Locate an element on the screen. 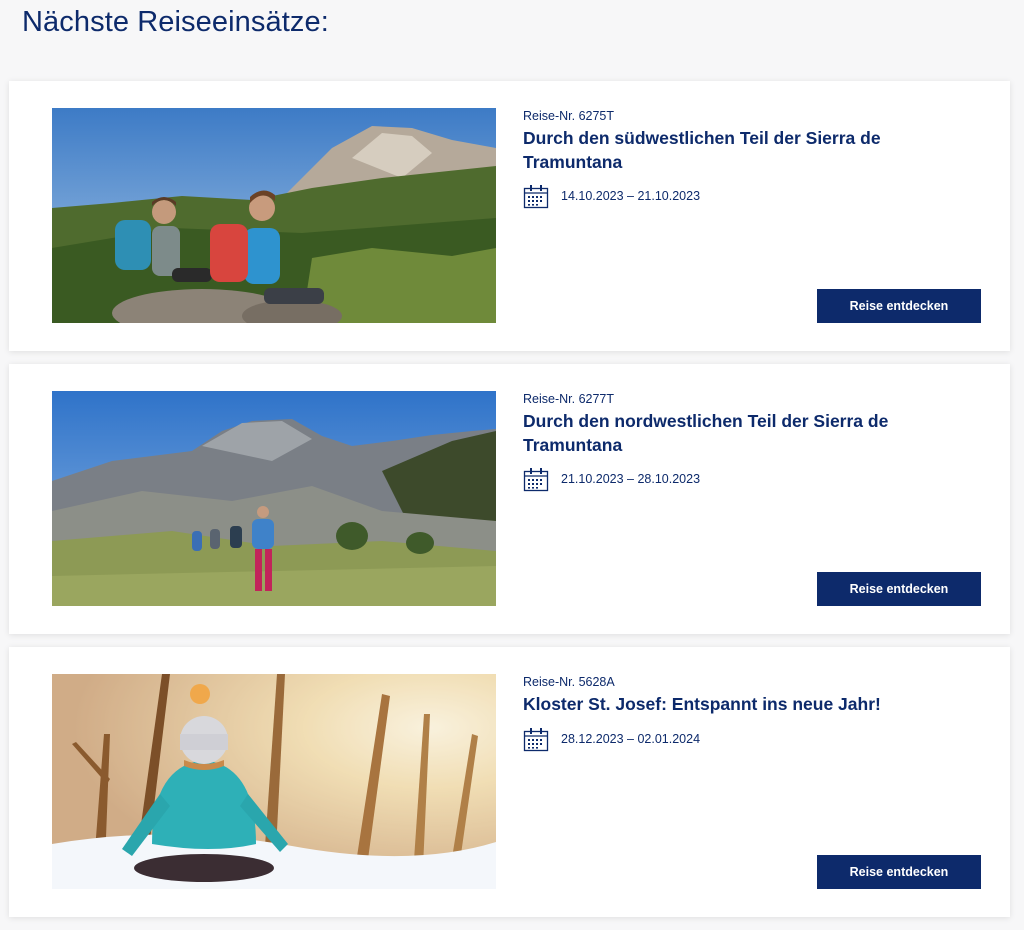 The image size is (1024, 930). trip-image-rocky-trail is located at coordinates (274, 498).